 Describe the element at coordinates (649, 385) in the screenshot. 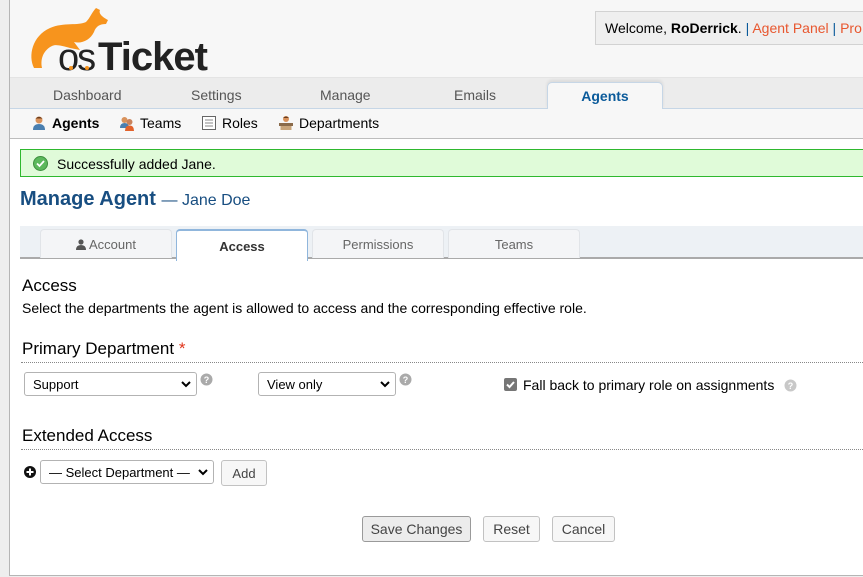

I see `fallback-label: Fall back to primary role on assignments` at that location.